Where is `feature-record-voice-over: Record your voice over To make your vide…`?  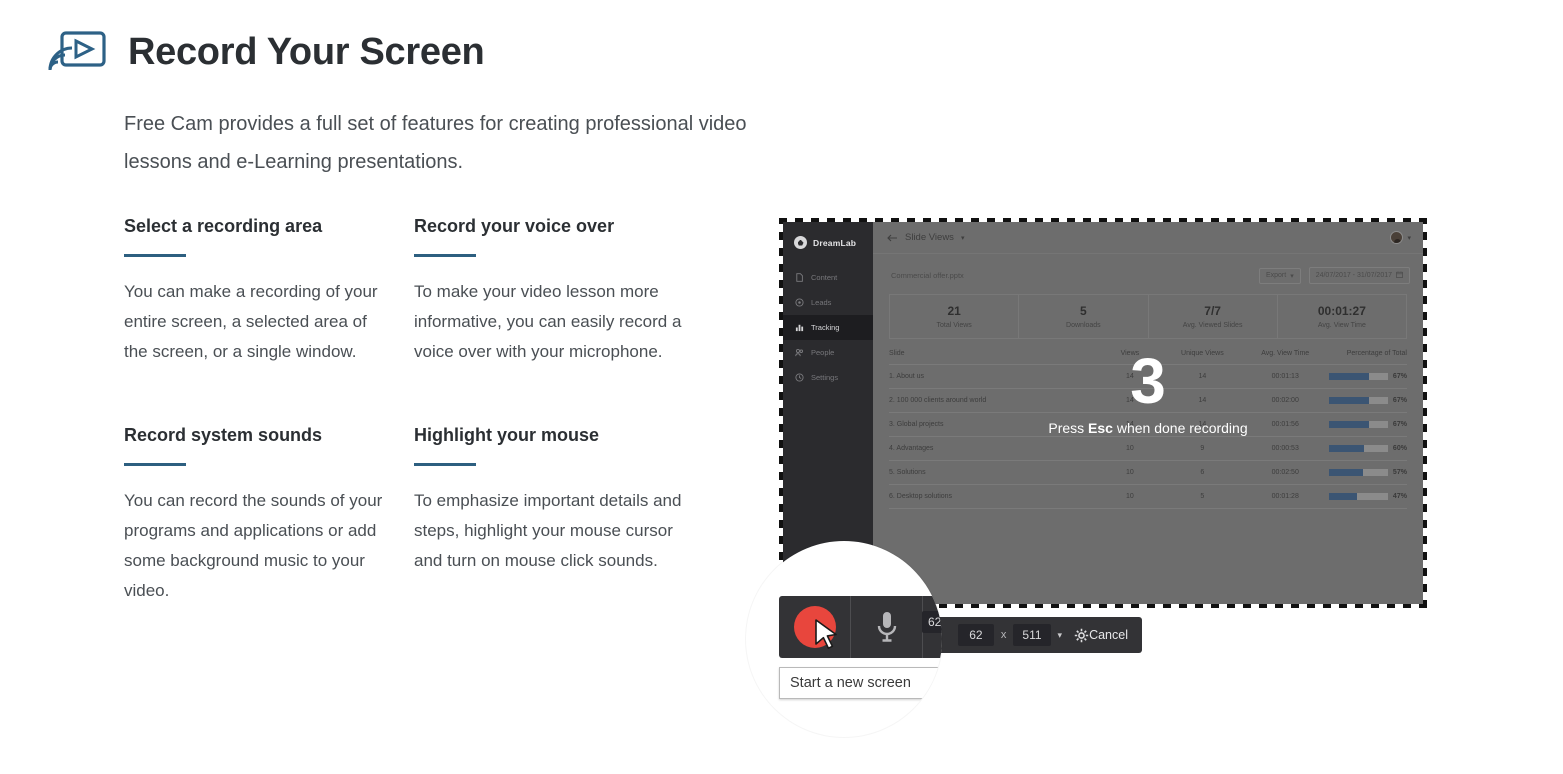 feature-record-voice-over: Record your voice over To make your vide… is located at coordinates (564, 290).